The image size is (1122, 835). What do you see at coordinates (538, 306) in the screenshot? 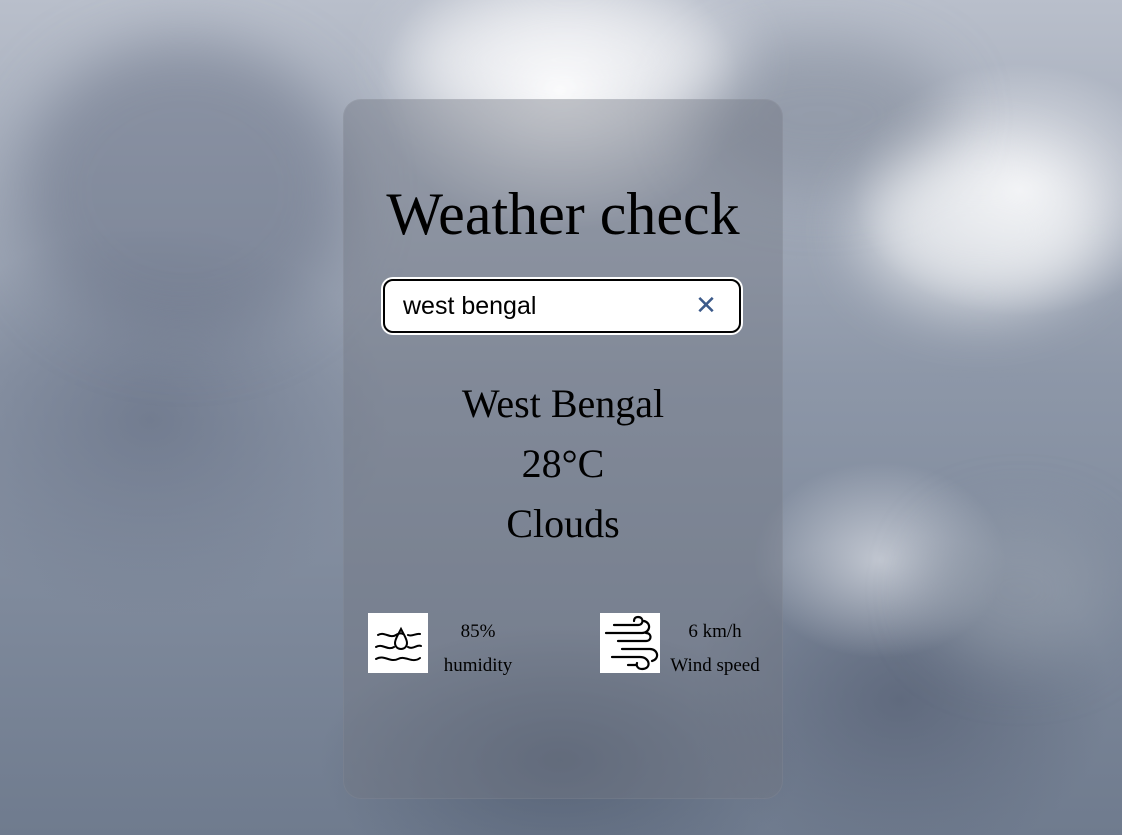
I see `search-input` at bounding box center [538, 306].